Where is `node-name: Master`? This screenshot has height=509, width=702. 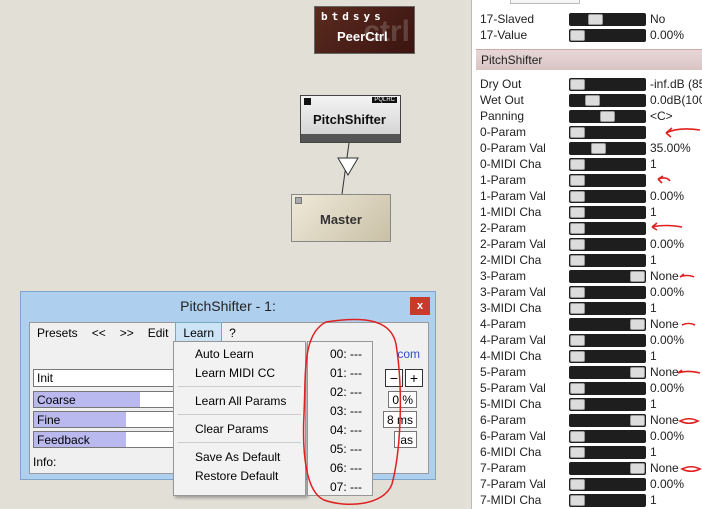
node-name: Master is located at coordinates (341, 219).